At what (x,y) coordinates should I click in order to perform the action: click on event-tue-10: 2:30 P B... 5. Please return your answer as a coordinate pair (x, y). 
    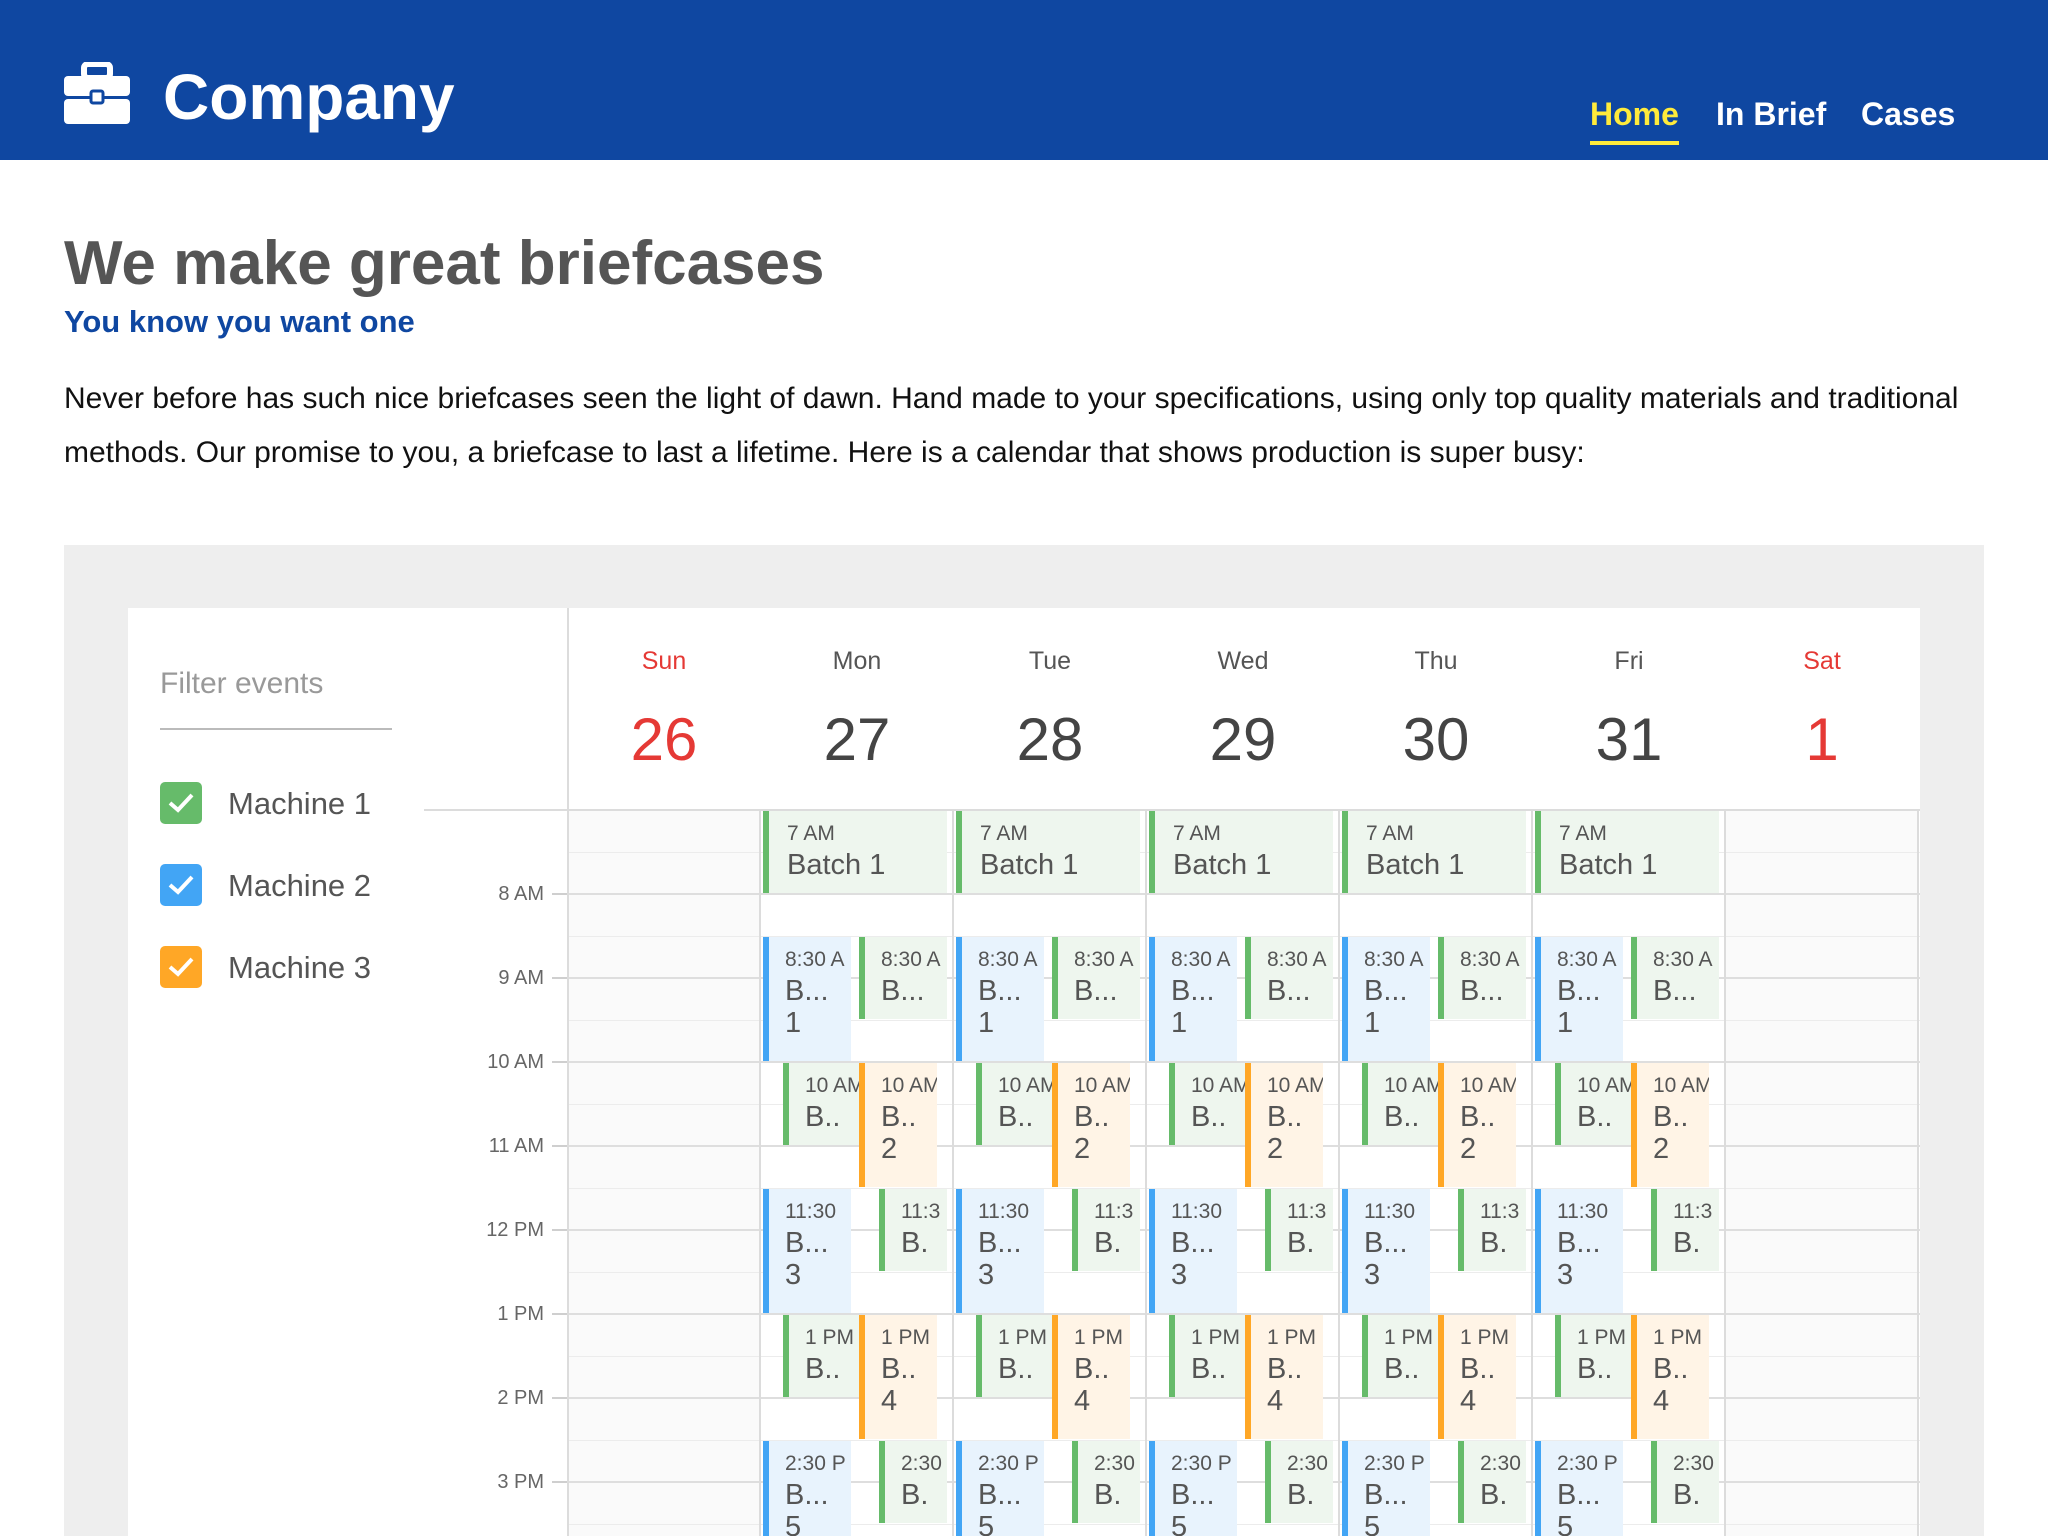
    Looking at the image, I should click on (1000, 1488).